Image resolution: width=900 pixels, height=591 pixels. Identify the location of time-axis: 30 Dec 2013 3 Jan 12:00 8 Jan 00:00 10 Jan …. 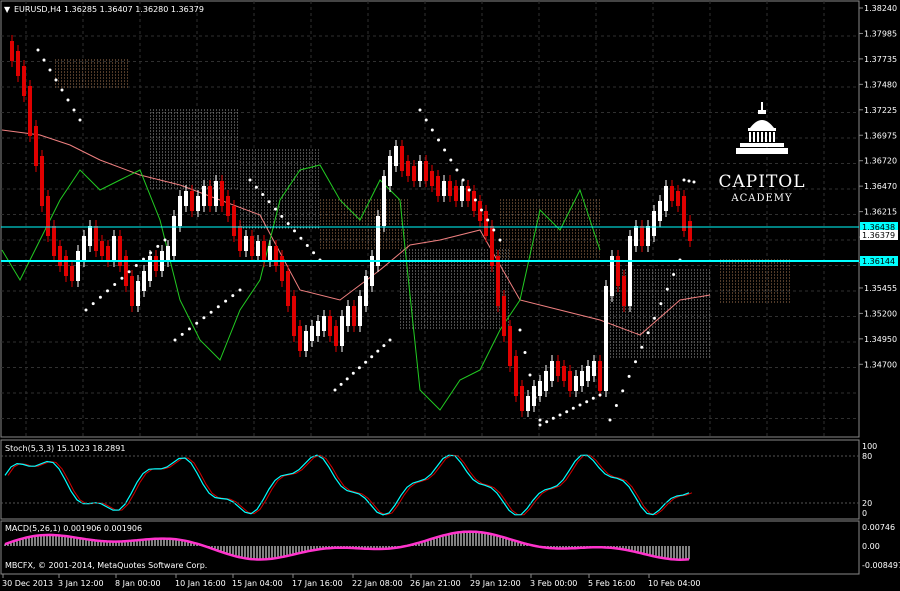
(351, 581).